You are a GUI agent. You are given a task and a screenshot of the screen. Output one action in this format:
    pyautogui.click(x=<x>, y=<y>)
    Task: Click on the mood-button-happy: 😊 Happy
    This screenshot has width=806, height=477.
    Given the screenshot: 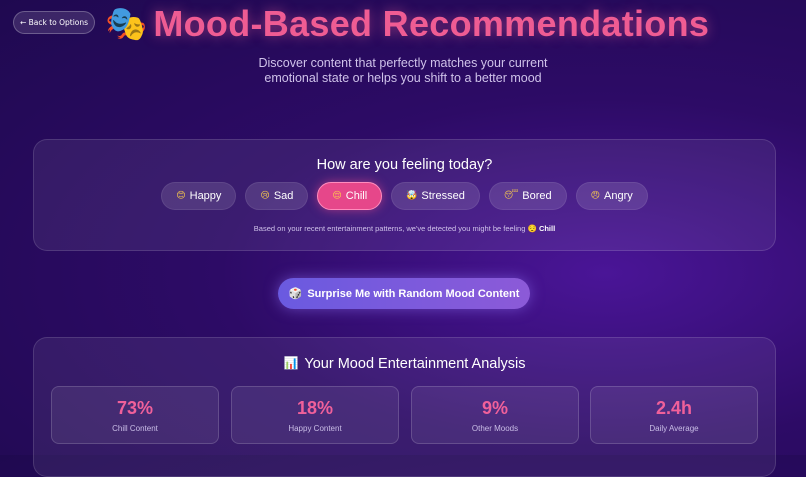 What is the action you would take?
    pyautogui.click(x=199, y=196)
    